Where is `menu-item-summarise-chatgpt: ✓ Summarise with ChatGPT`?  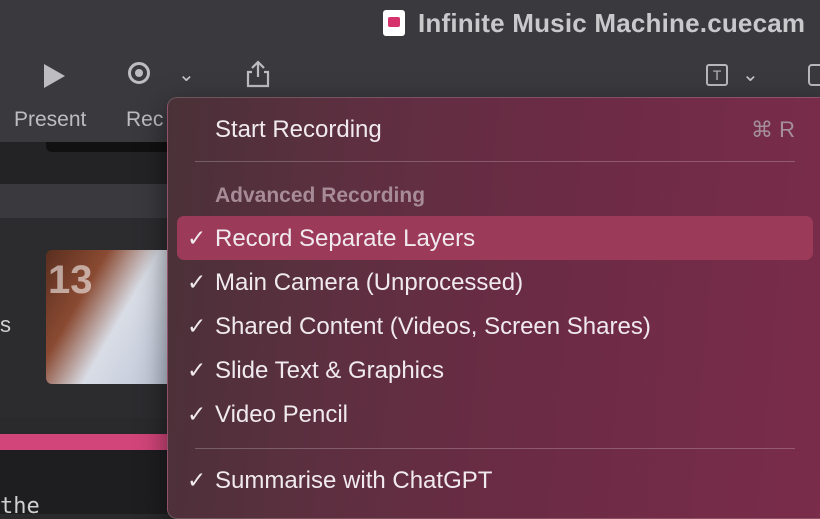 menu-item-summarise-chatgpt: ✓ Summarise with ChatGPT is located at coordinates (494, 481).